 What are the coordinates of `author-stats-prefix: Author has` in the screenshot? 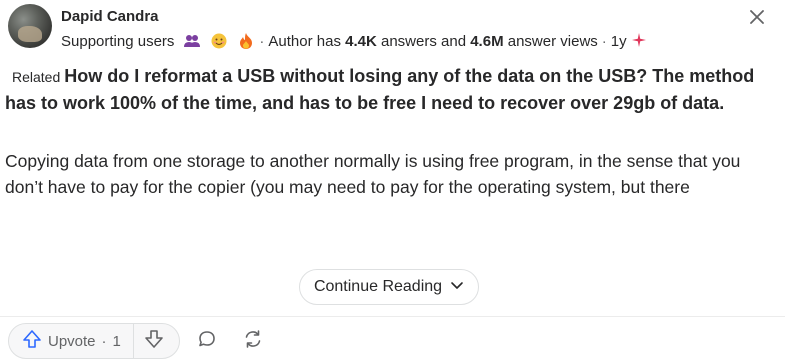 It's located at (304, 41).